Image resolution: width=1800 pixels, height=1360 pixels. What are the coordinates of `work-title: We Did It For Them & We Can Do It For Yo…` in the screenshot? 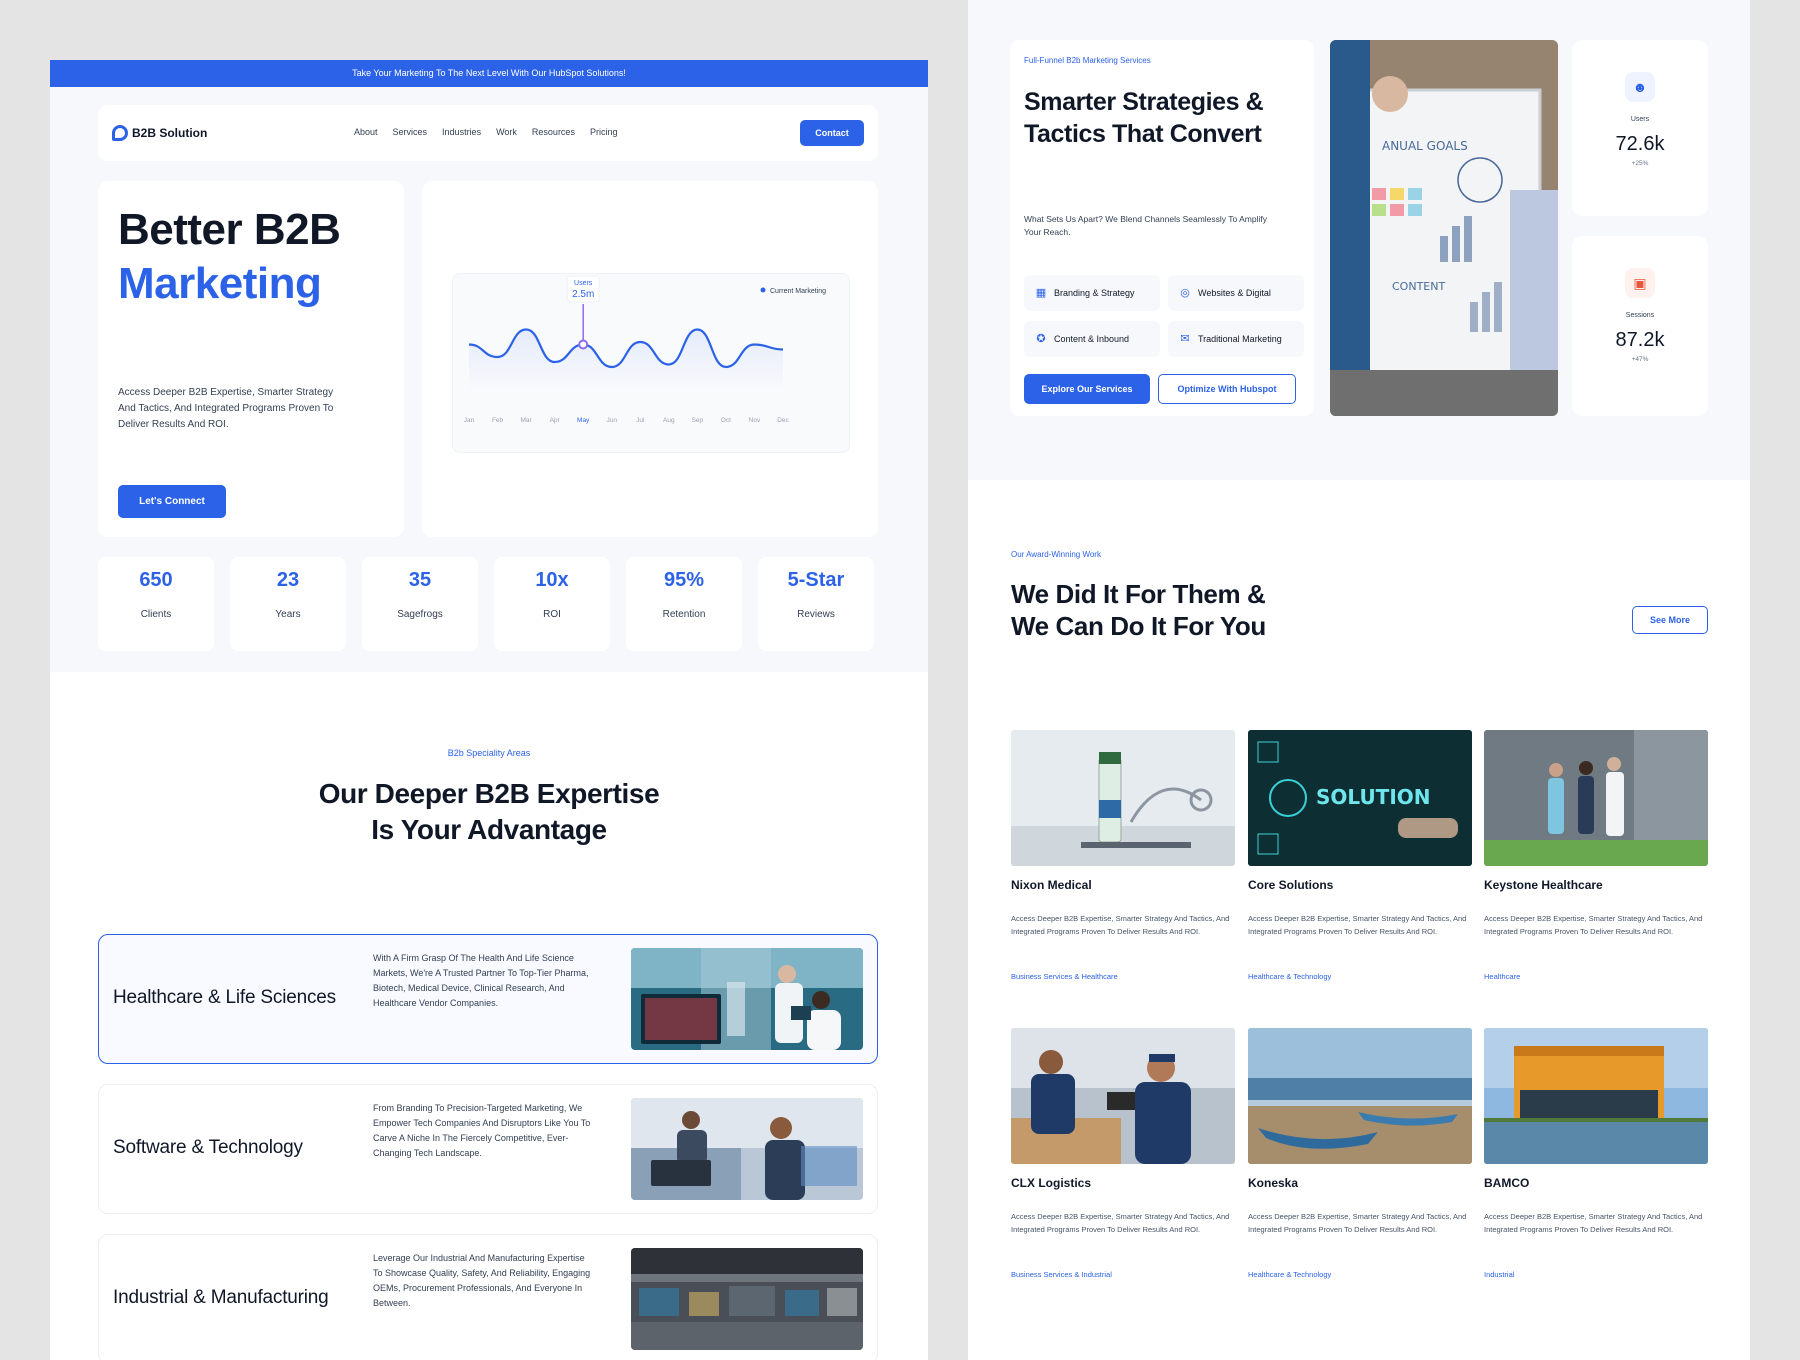 It's located at (1138, 610).